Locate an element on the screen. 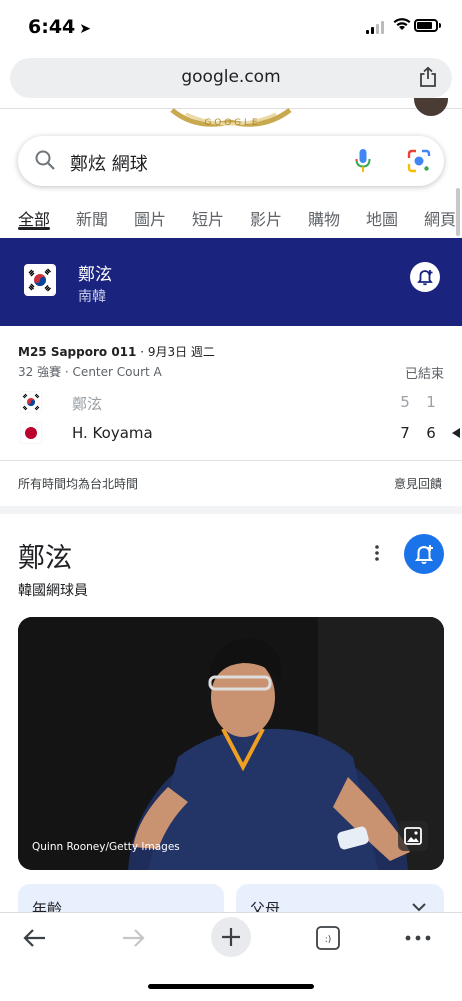 The width and height of the screenshot is (462, 1001). image-gallery-button is located at coordinates (413, 836).